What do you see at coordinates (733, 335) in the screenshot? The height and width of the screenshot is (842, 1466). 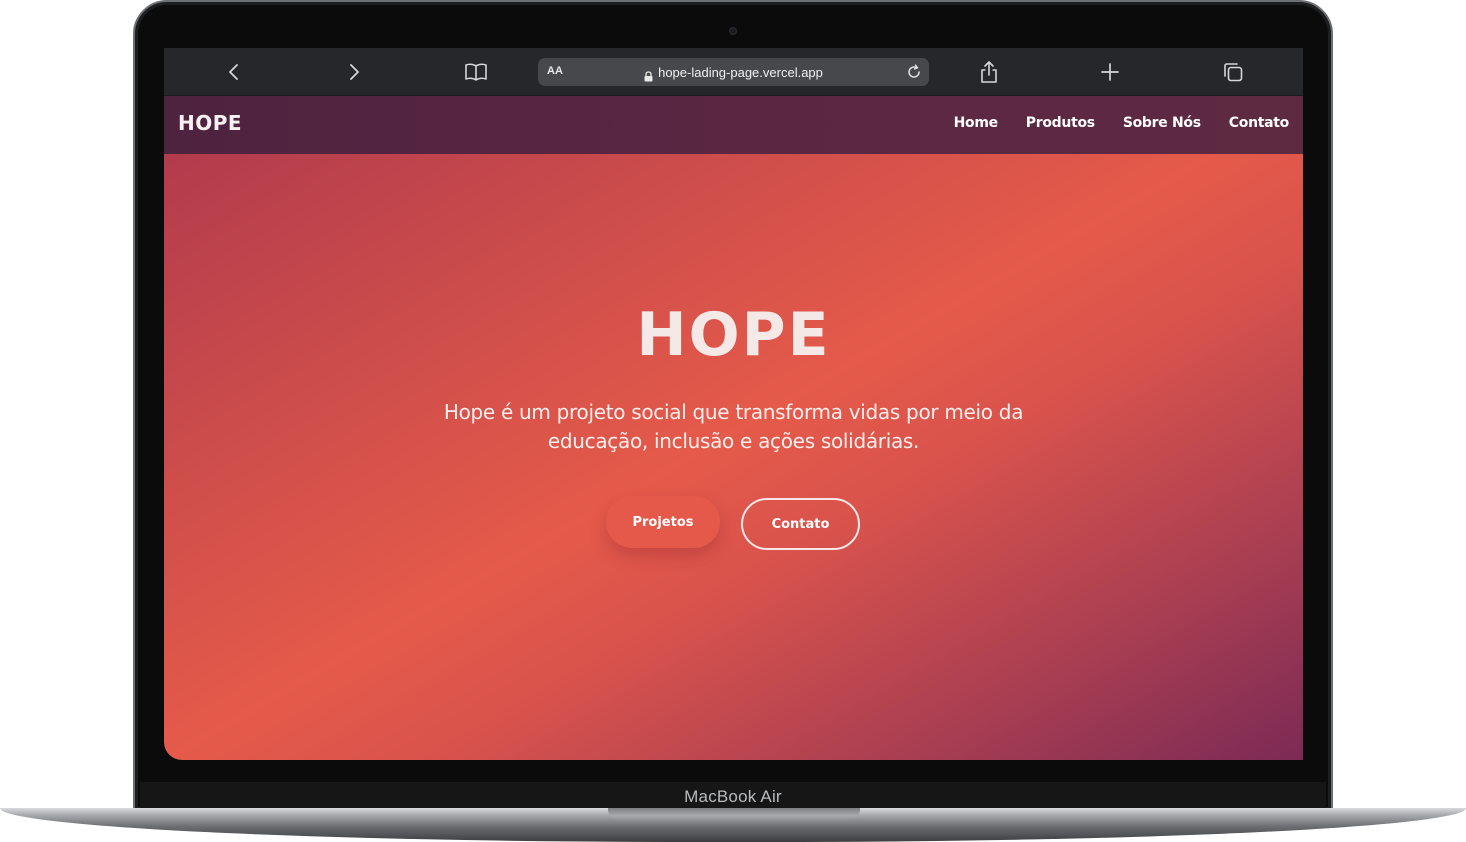 I see `hero-title: HOPE` at bounding box center [733, 335].